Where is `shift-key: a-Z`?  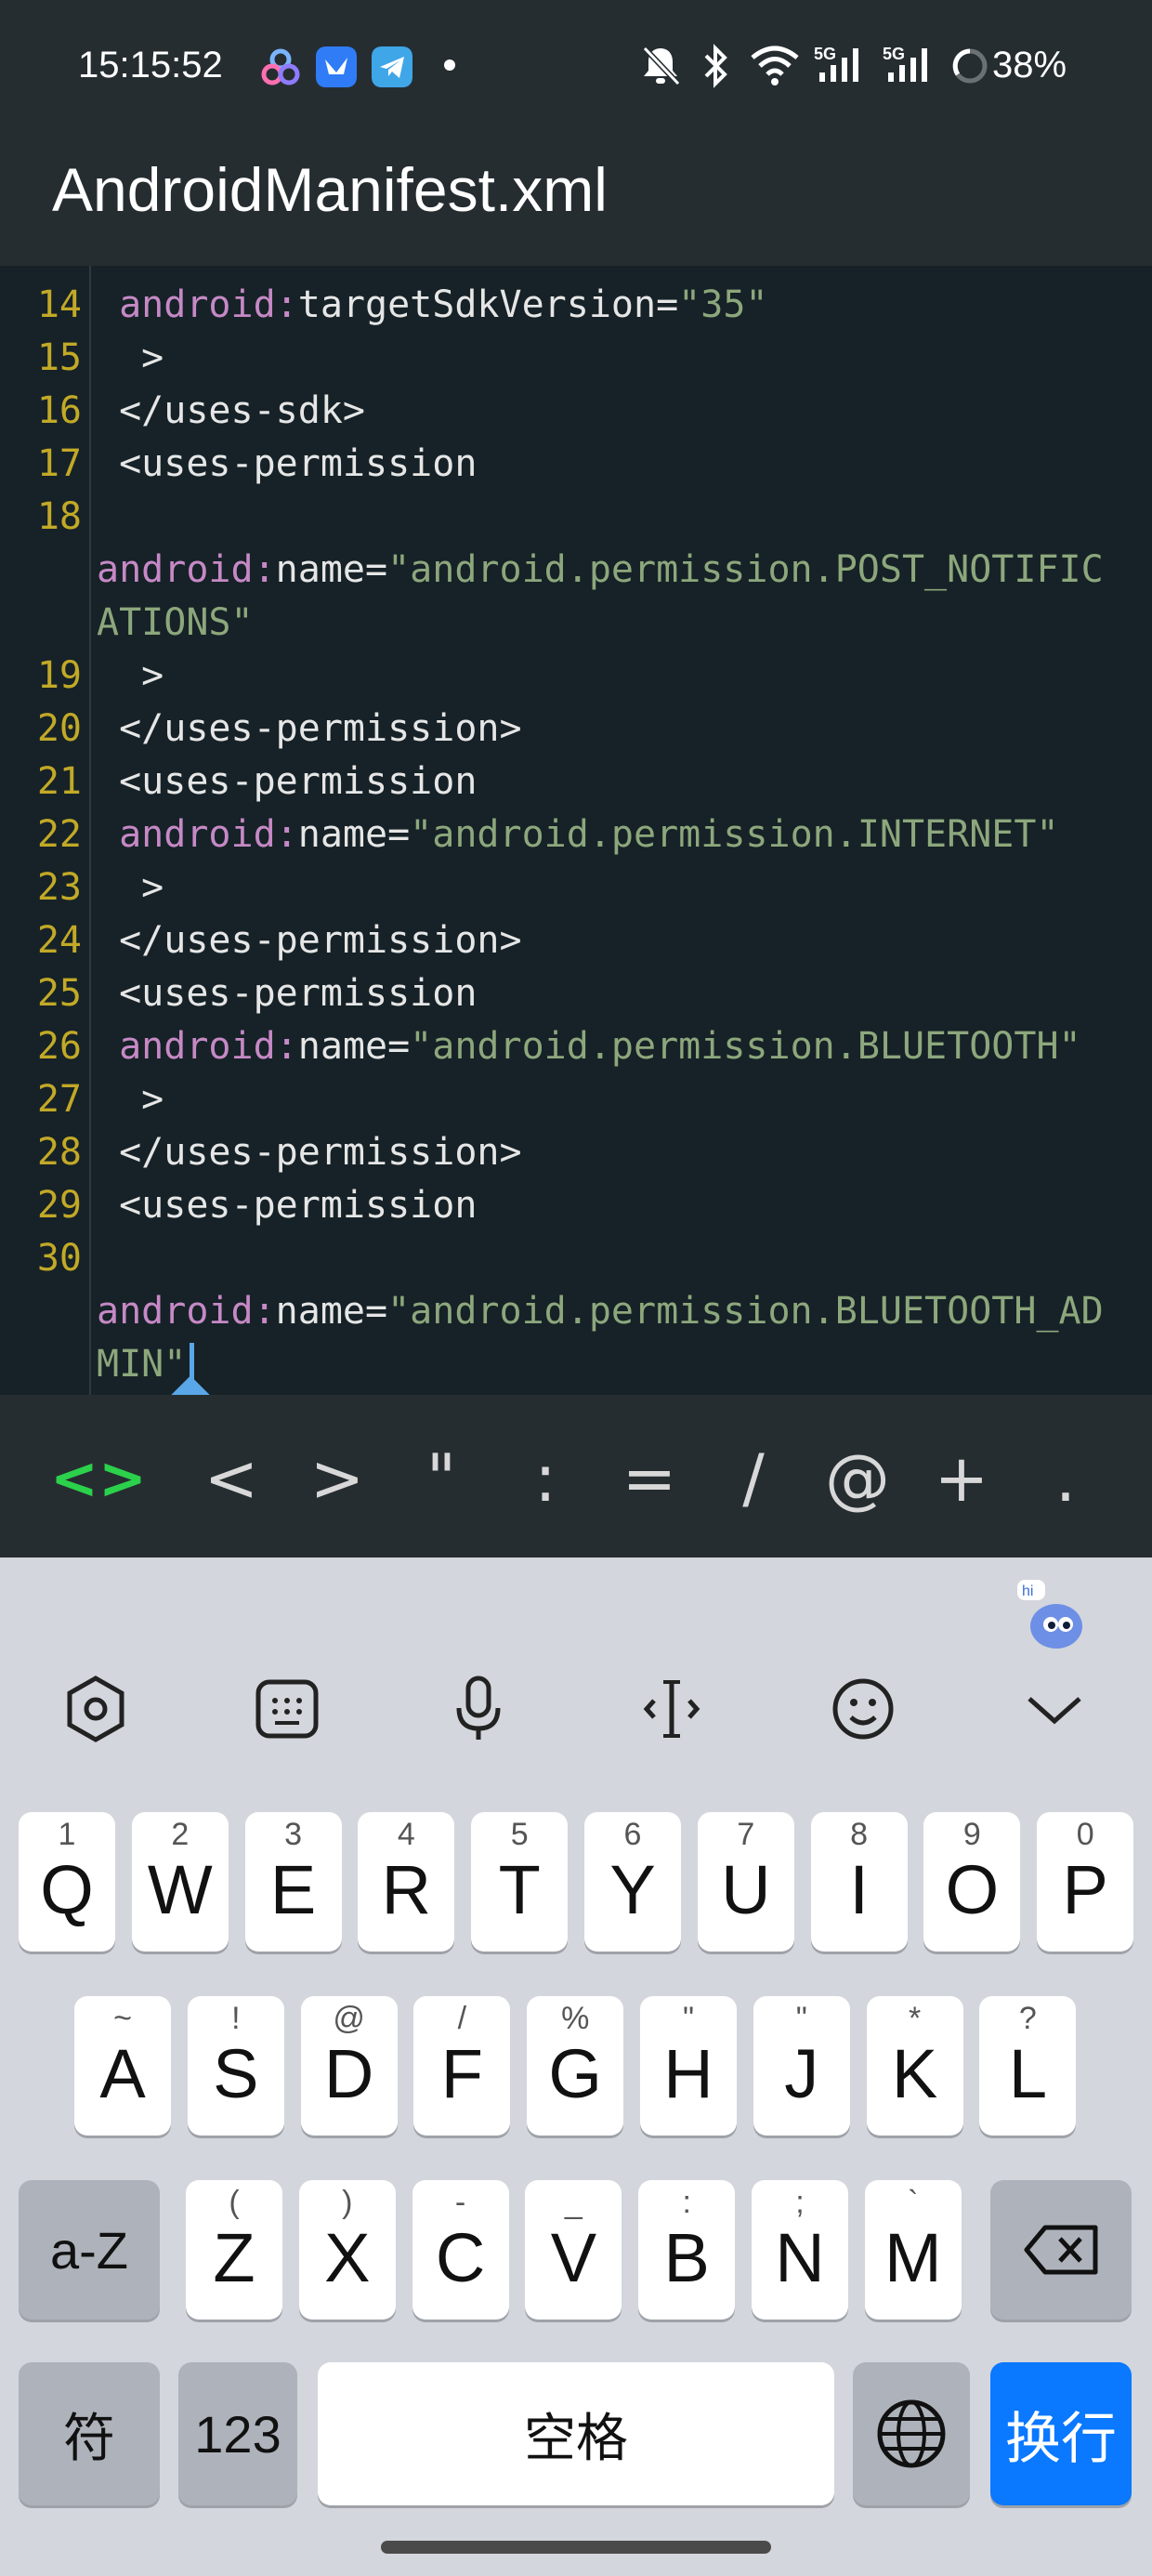
shift-key: a-Z is located at coordinates (89, 2250).